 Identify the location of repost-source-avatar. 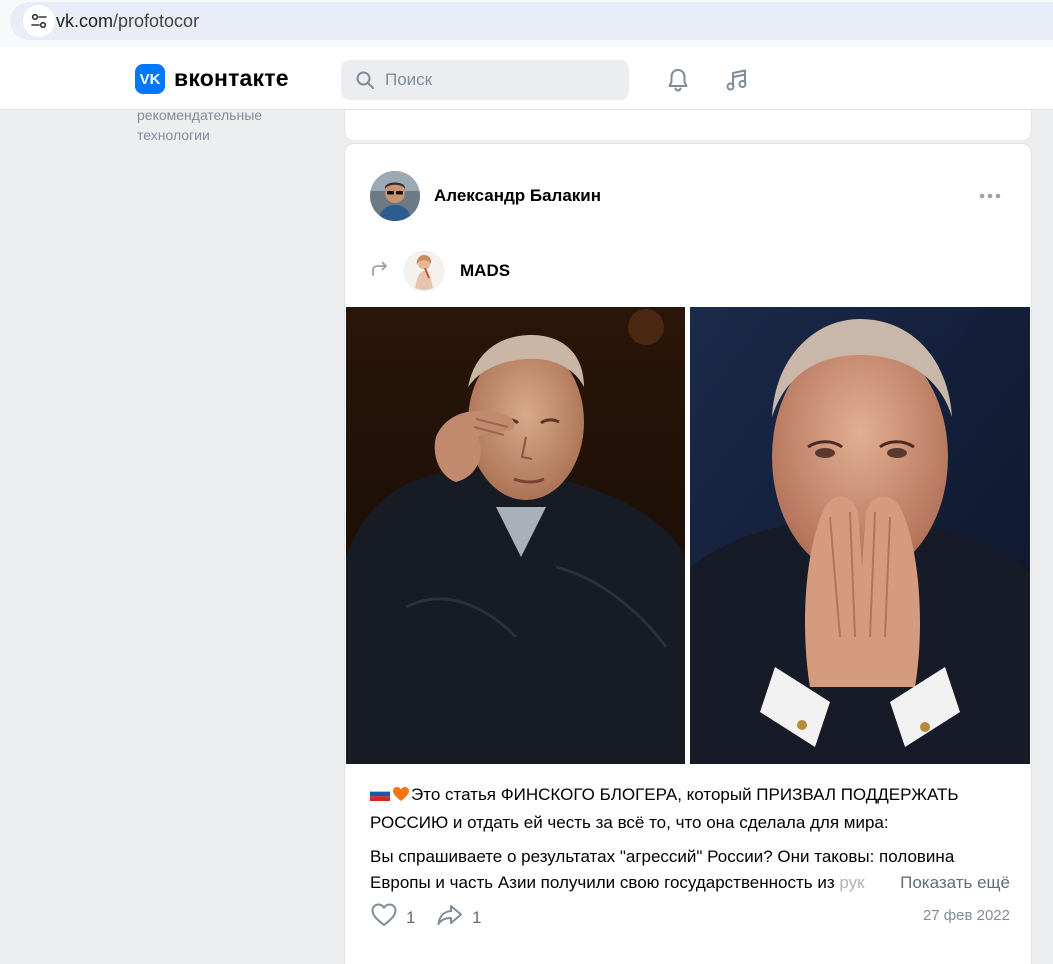
(424, 271).